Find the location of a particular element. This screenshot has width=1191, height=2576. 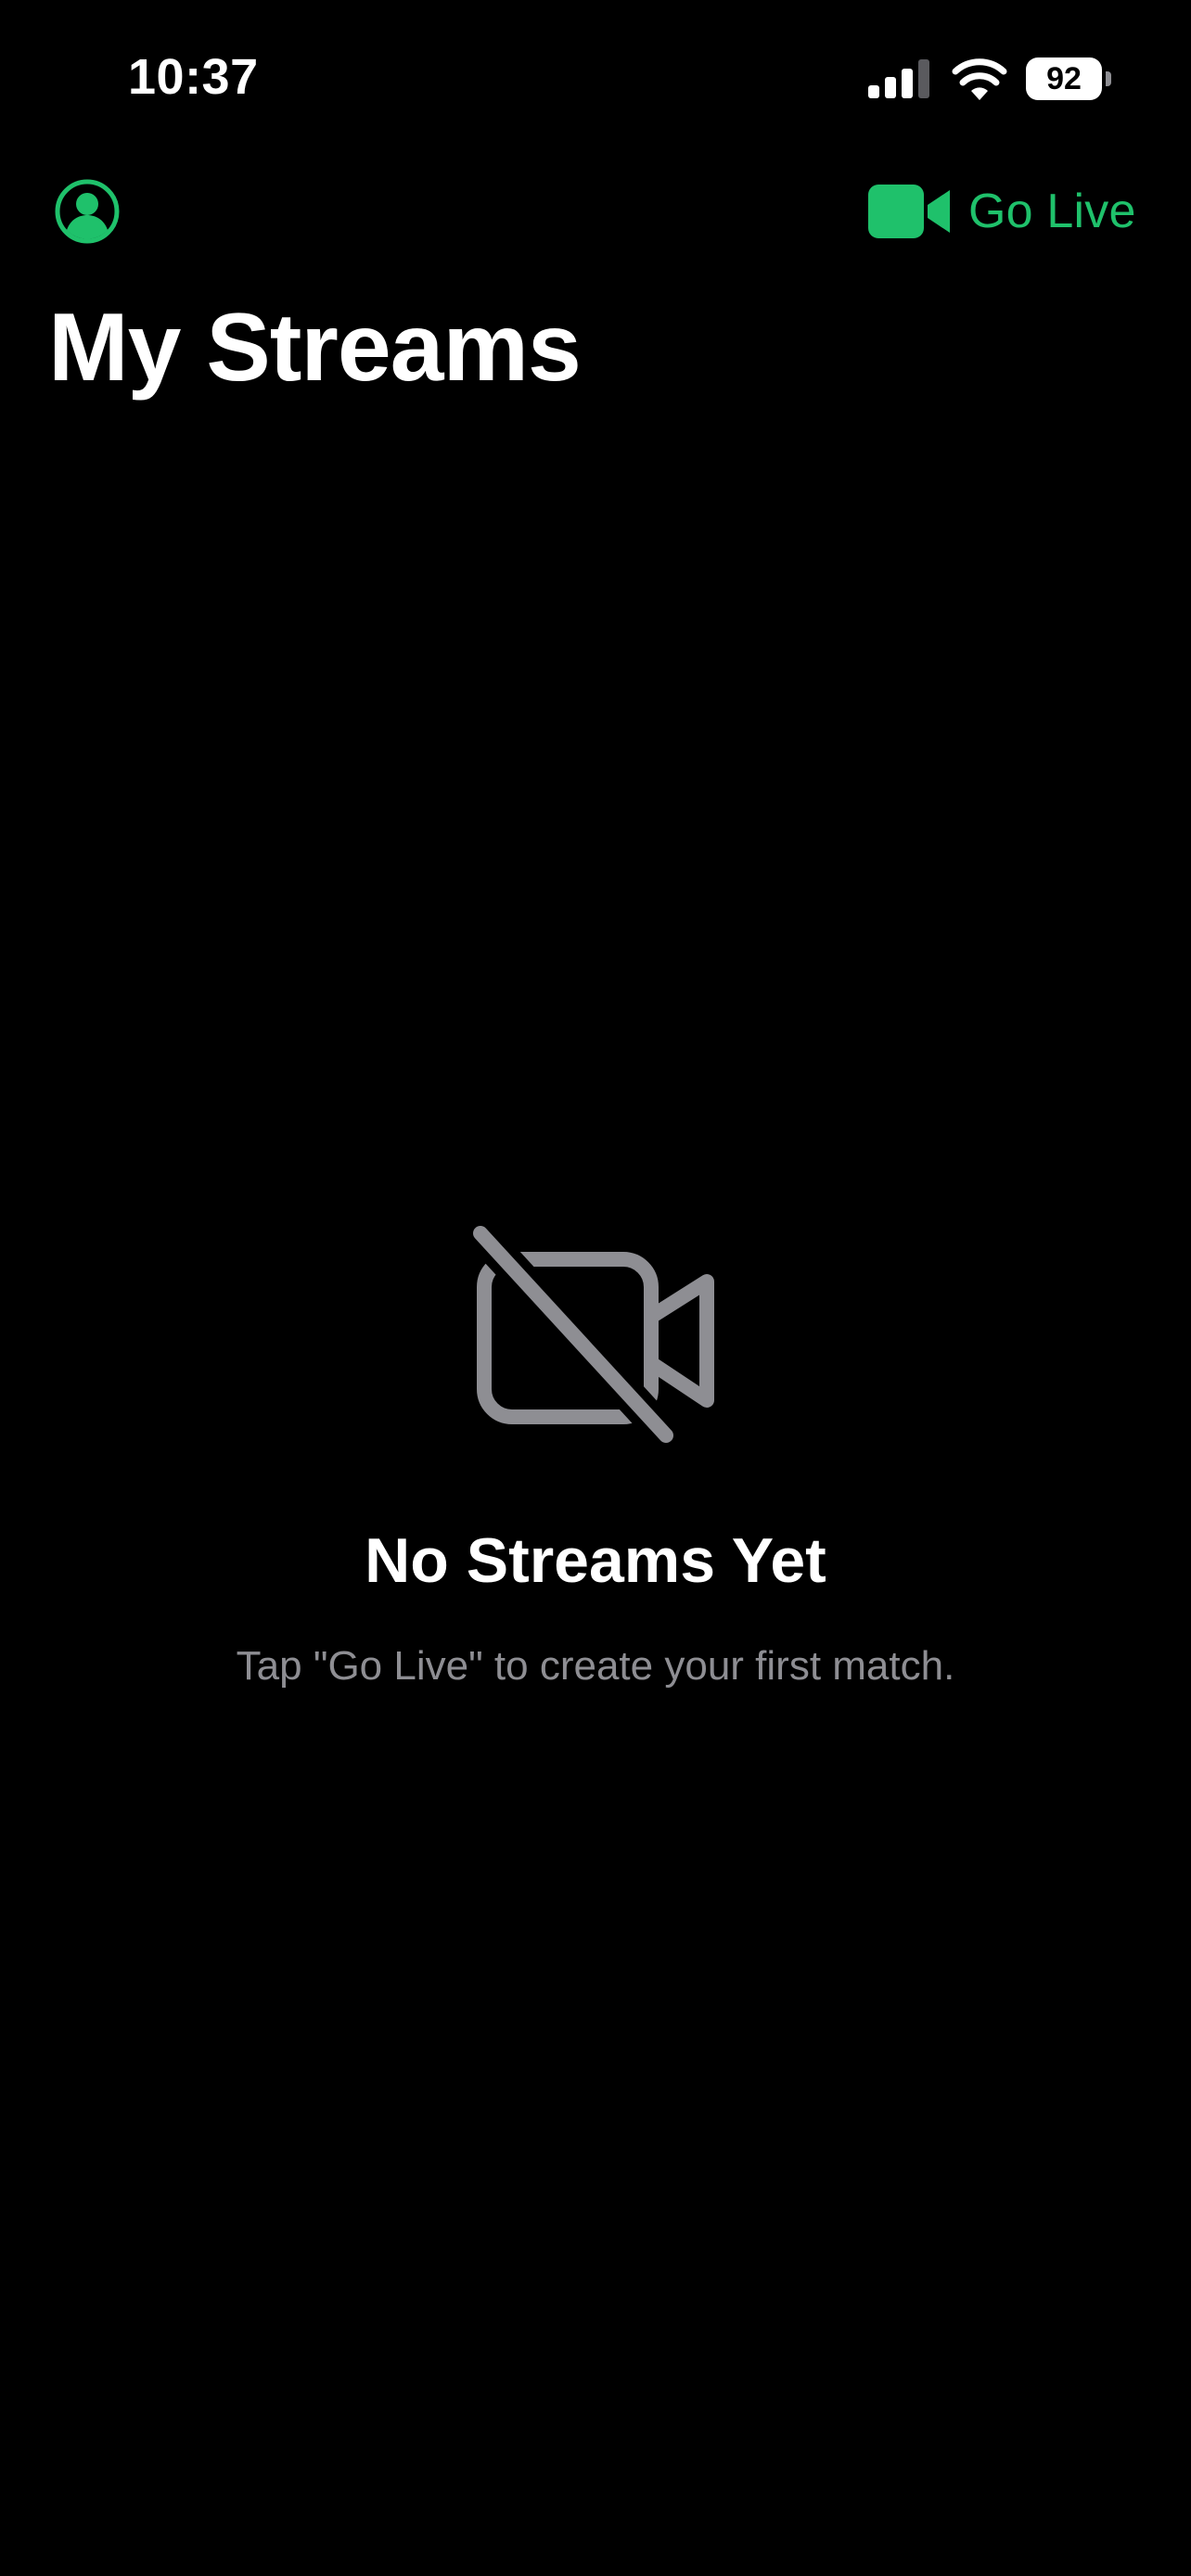

go-live-label: Go Live is located at coordinates (1052, 212).